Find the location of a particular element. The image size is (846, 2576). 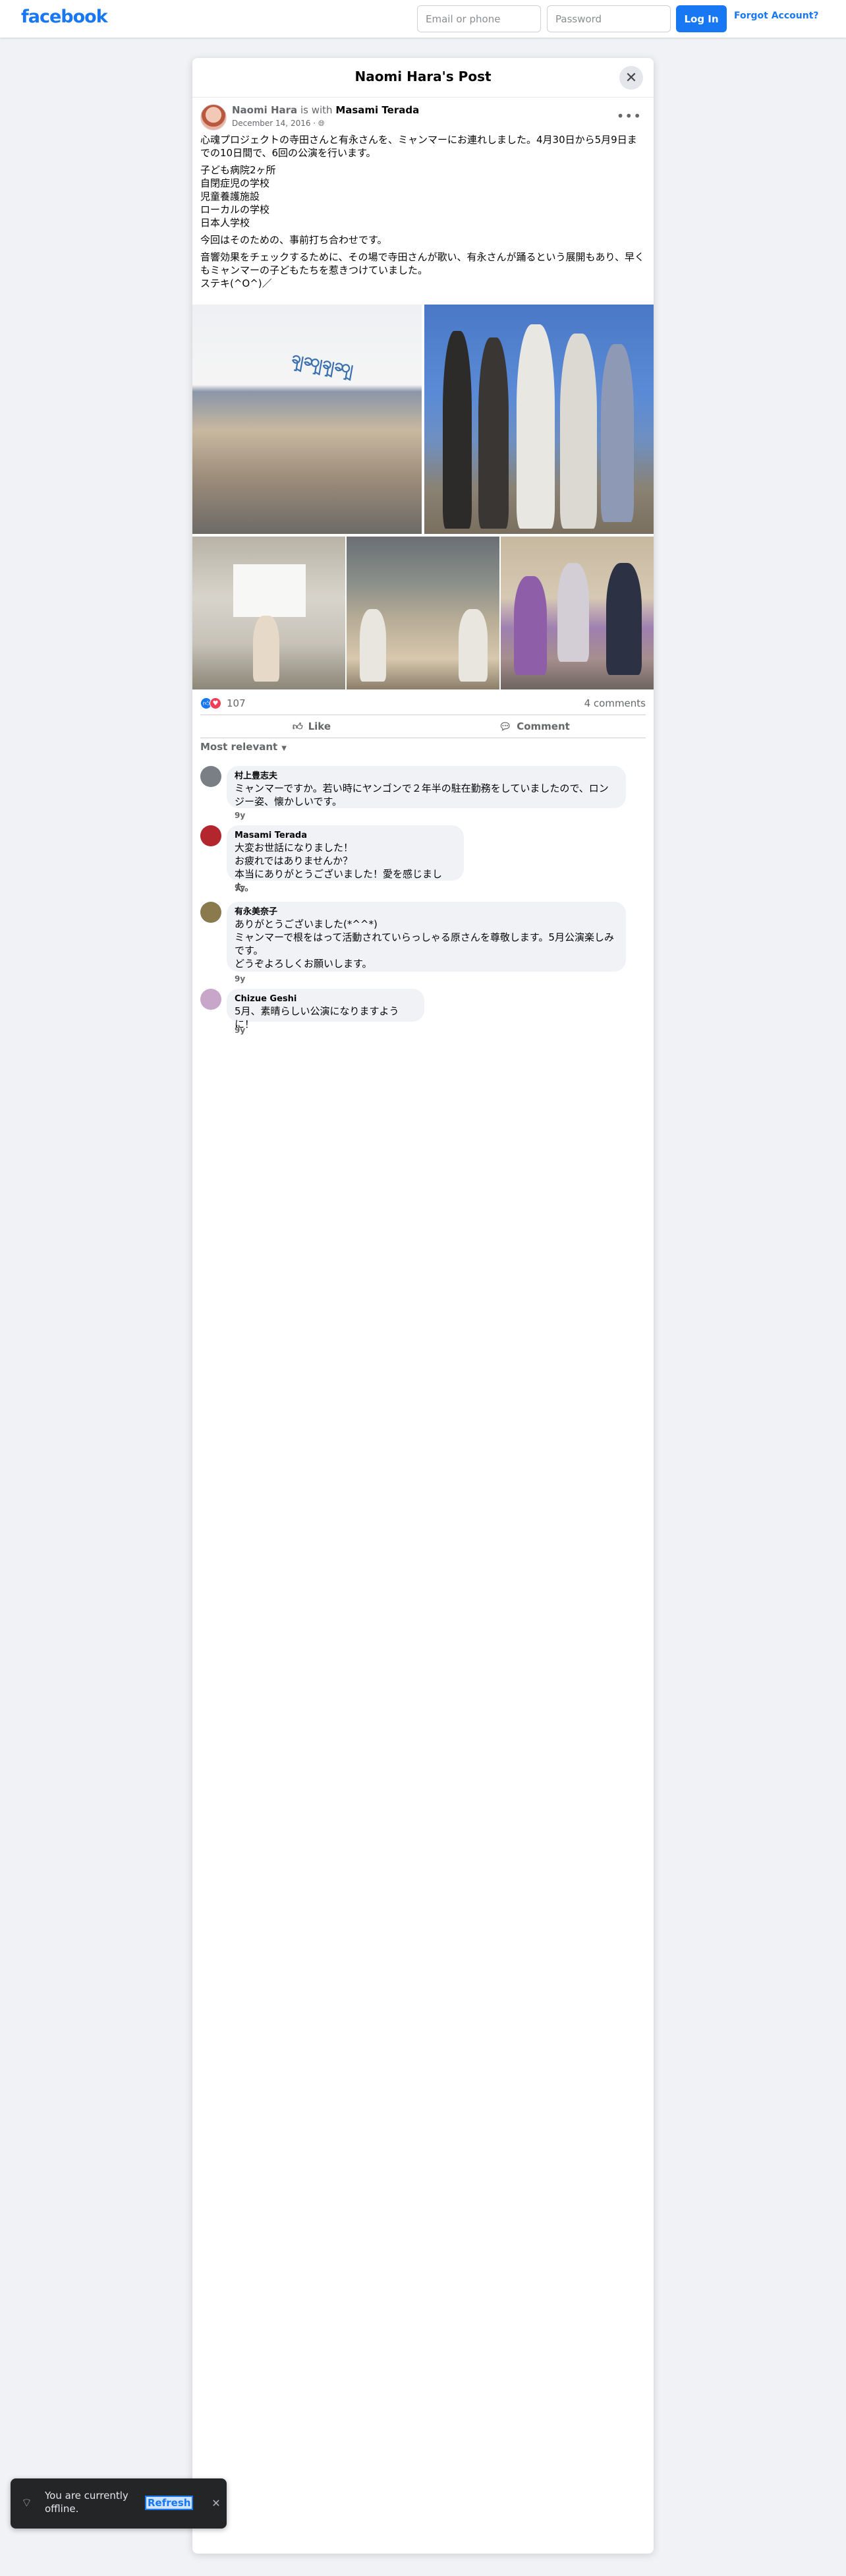

chevron-down-icon: ▼ is located at coordinates (284, 749).